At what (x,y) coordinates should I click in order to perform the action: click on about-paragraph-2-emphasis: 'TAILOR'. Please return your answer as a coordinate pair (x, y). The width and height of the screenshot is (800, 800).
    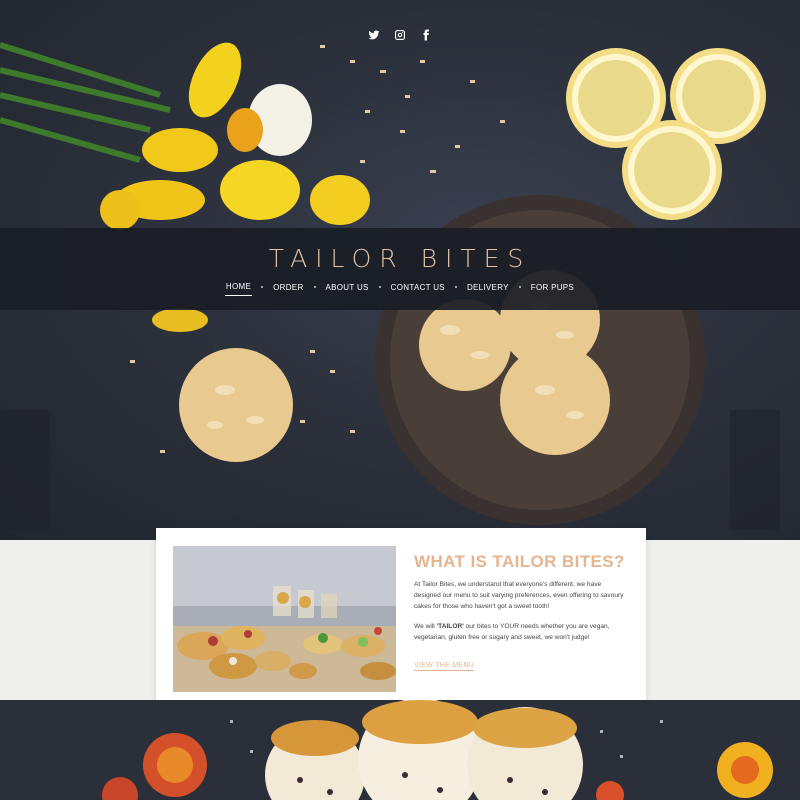
    Looking at the image, I should click on (450, 627).